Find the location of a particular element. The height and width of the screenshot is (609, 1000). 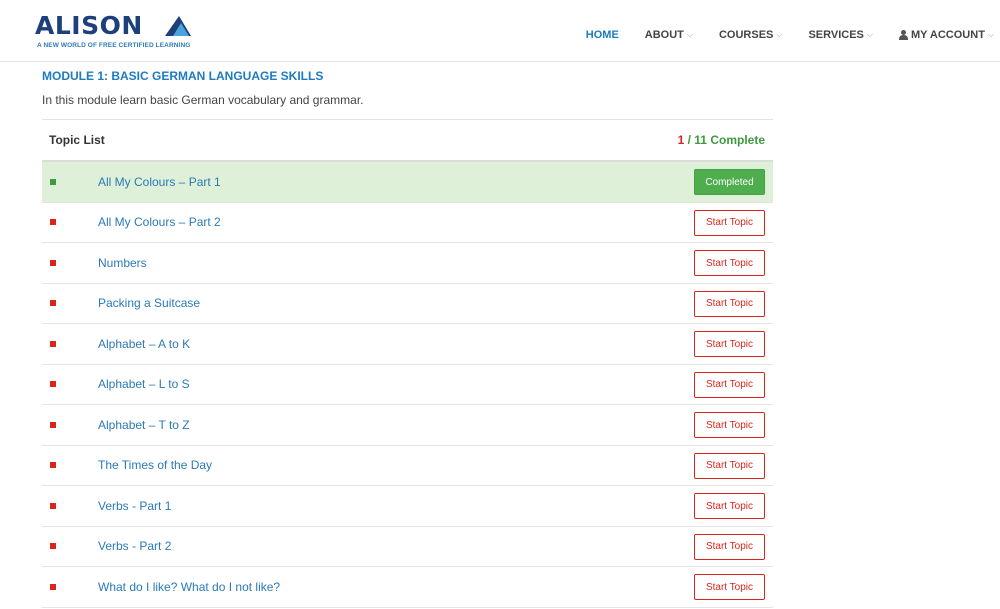

topic-row: Verbs - Part 2 Start Topic is located at coordinates (407, 547).